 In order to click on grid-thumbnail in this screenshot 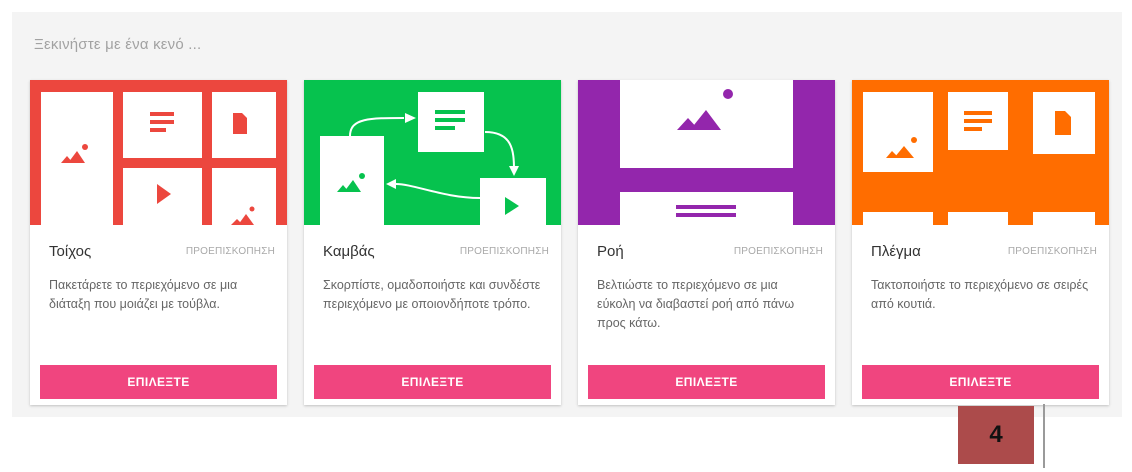, I will do `click(980, 152)`.